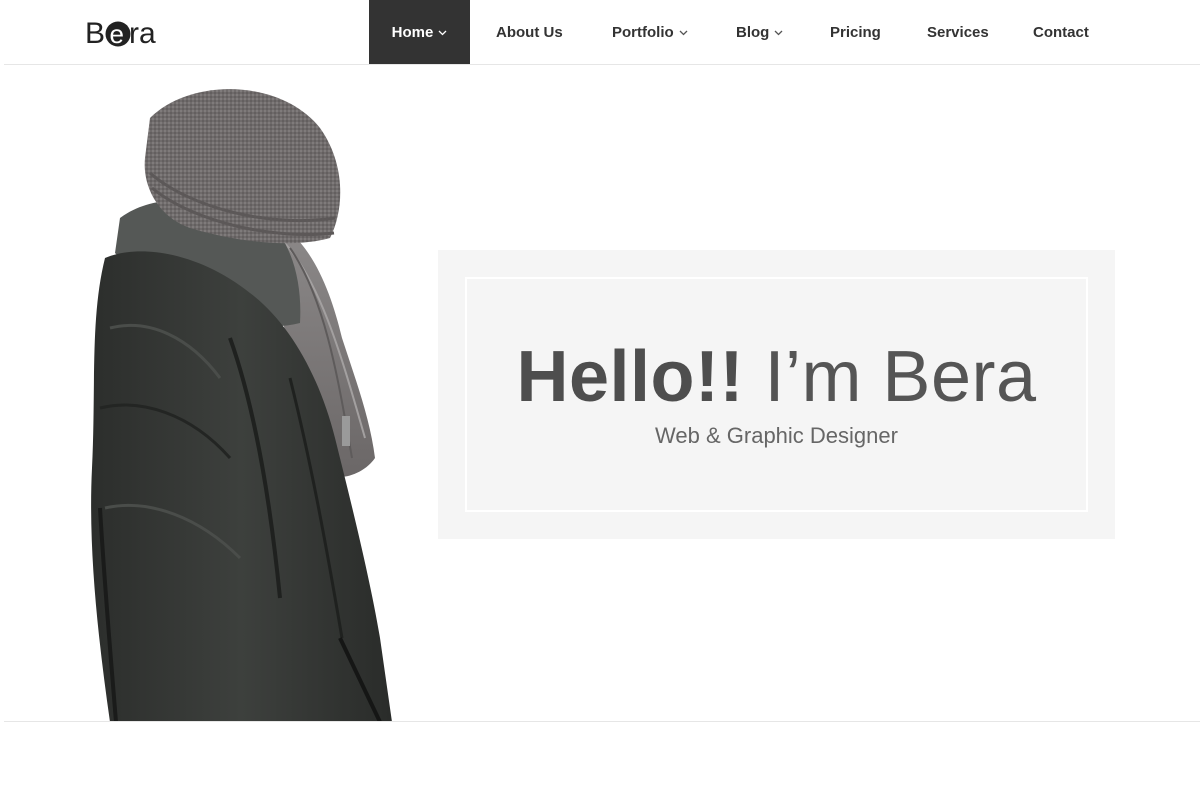 The height and width of the screenshot is (800, 1200). I want to click on hero-headline: Hello!! I’m Bera, so click(776, 377).